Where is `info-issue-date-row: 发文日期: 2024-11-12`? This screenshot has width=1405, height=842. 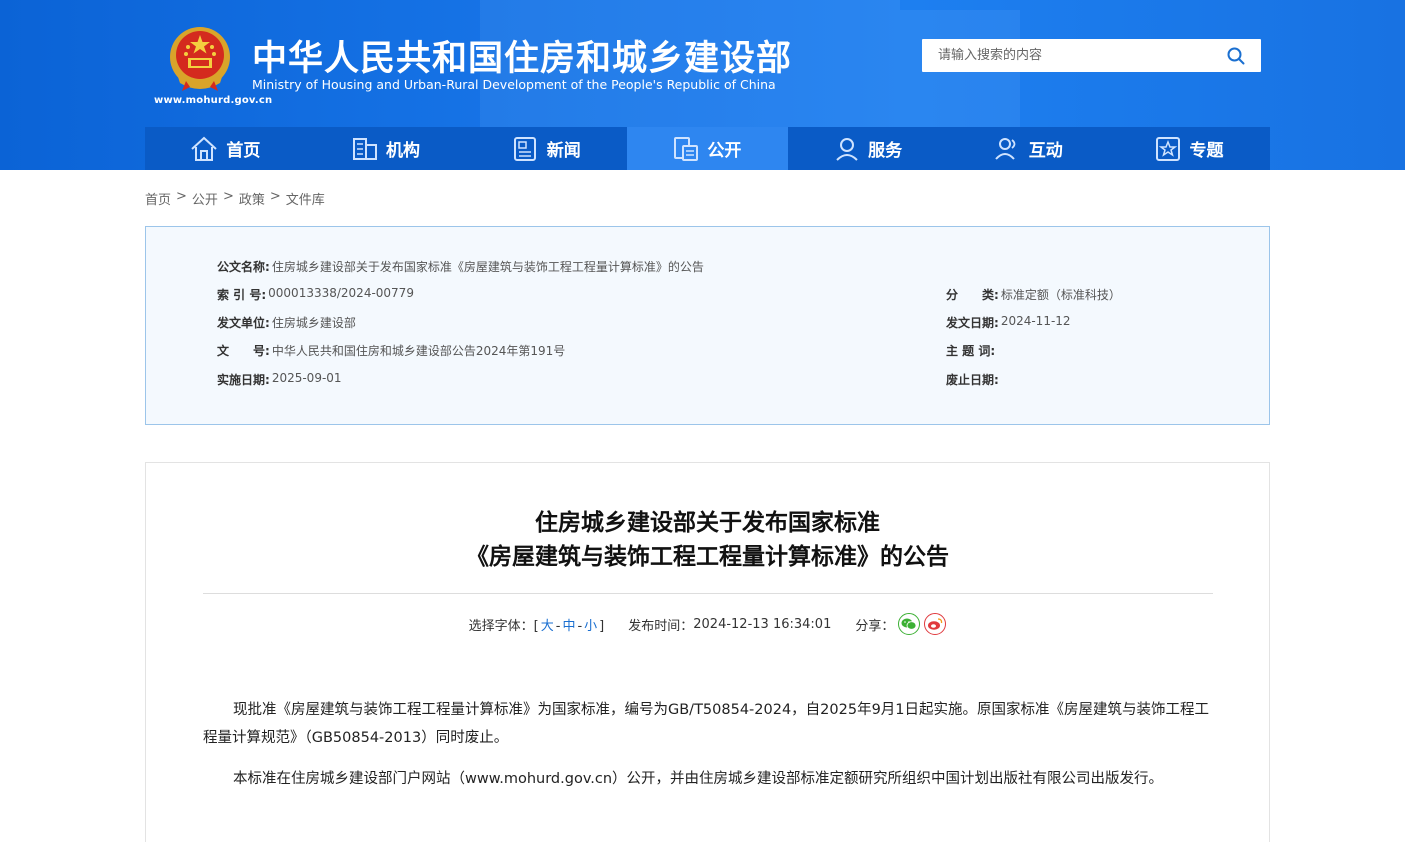
info-issue-date-row: 发文日期: 2024-11-12 is located at coordinates (1008, 322).